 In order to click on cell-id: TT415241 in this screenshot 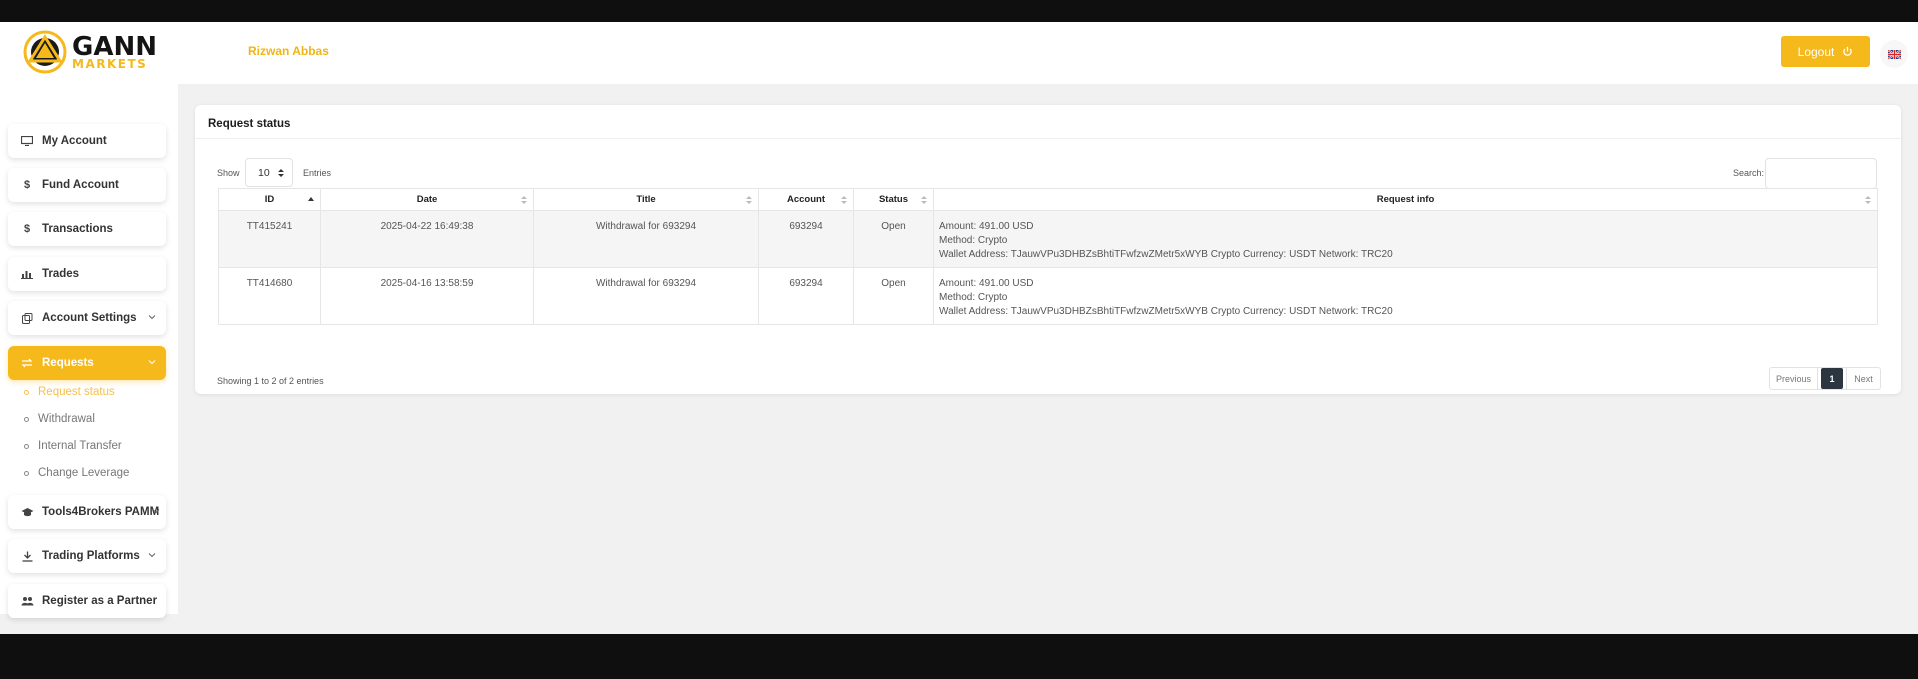, I will do `click(269, 239)`.